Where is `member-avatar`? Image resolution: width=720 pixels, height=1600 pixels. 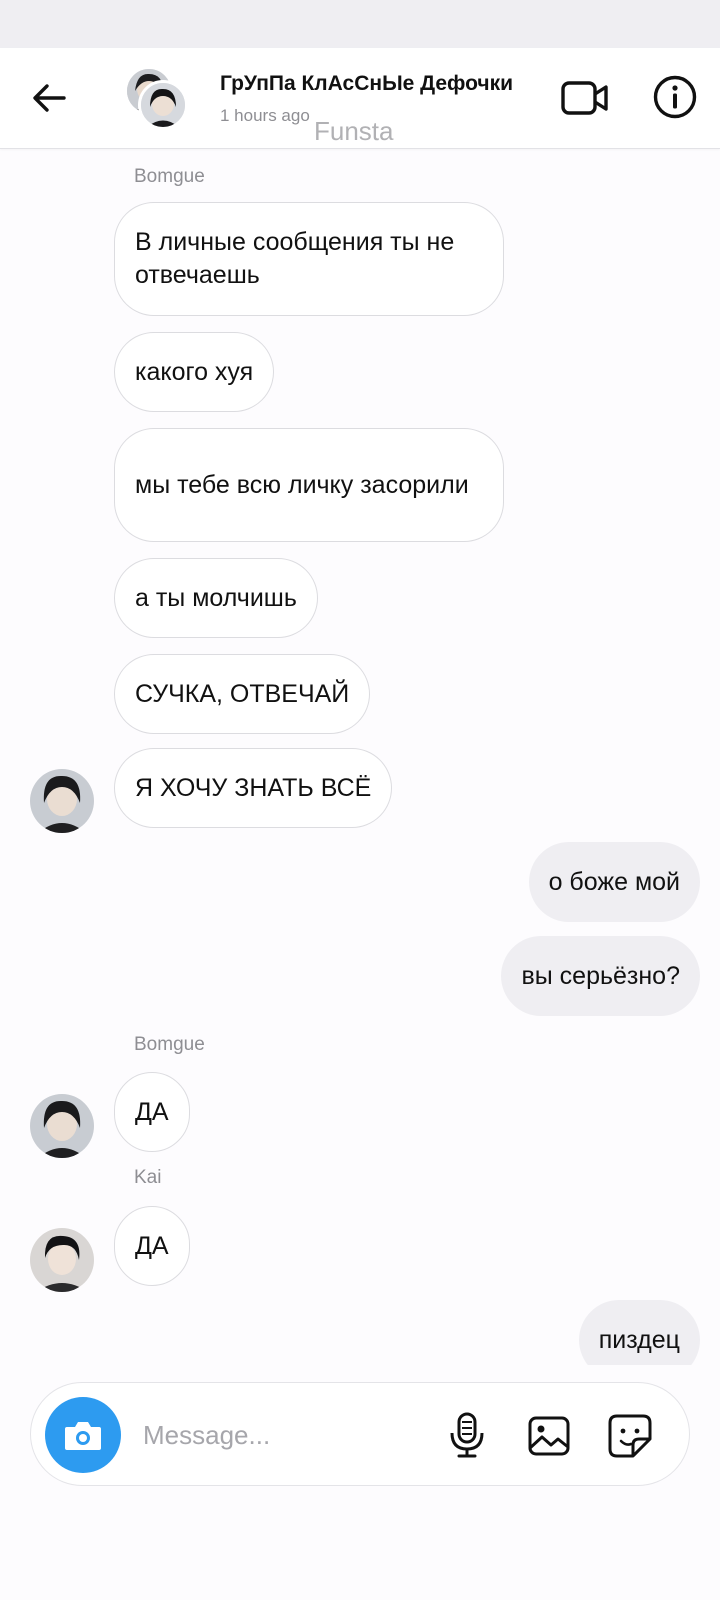
member-avatar is located at coordinates (163, 105).